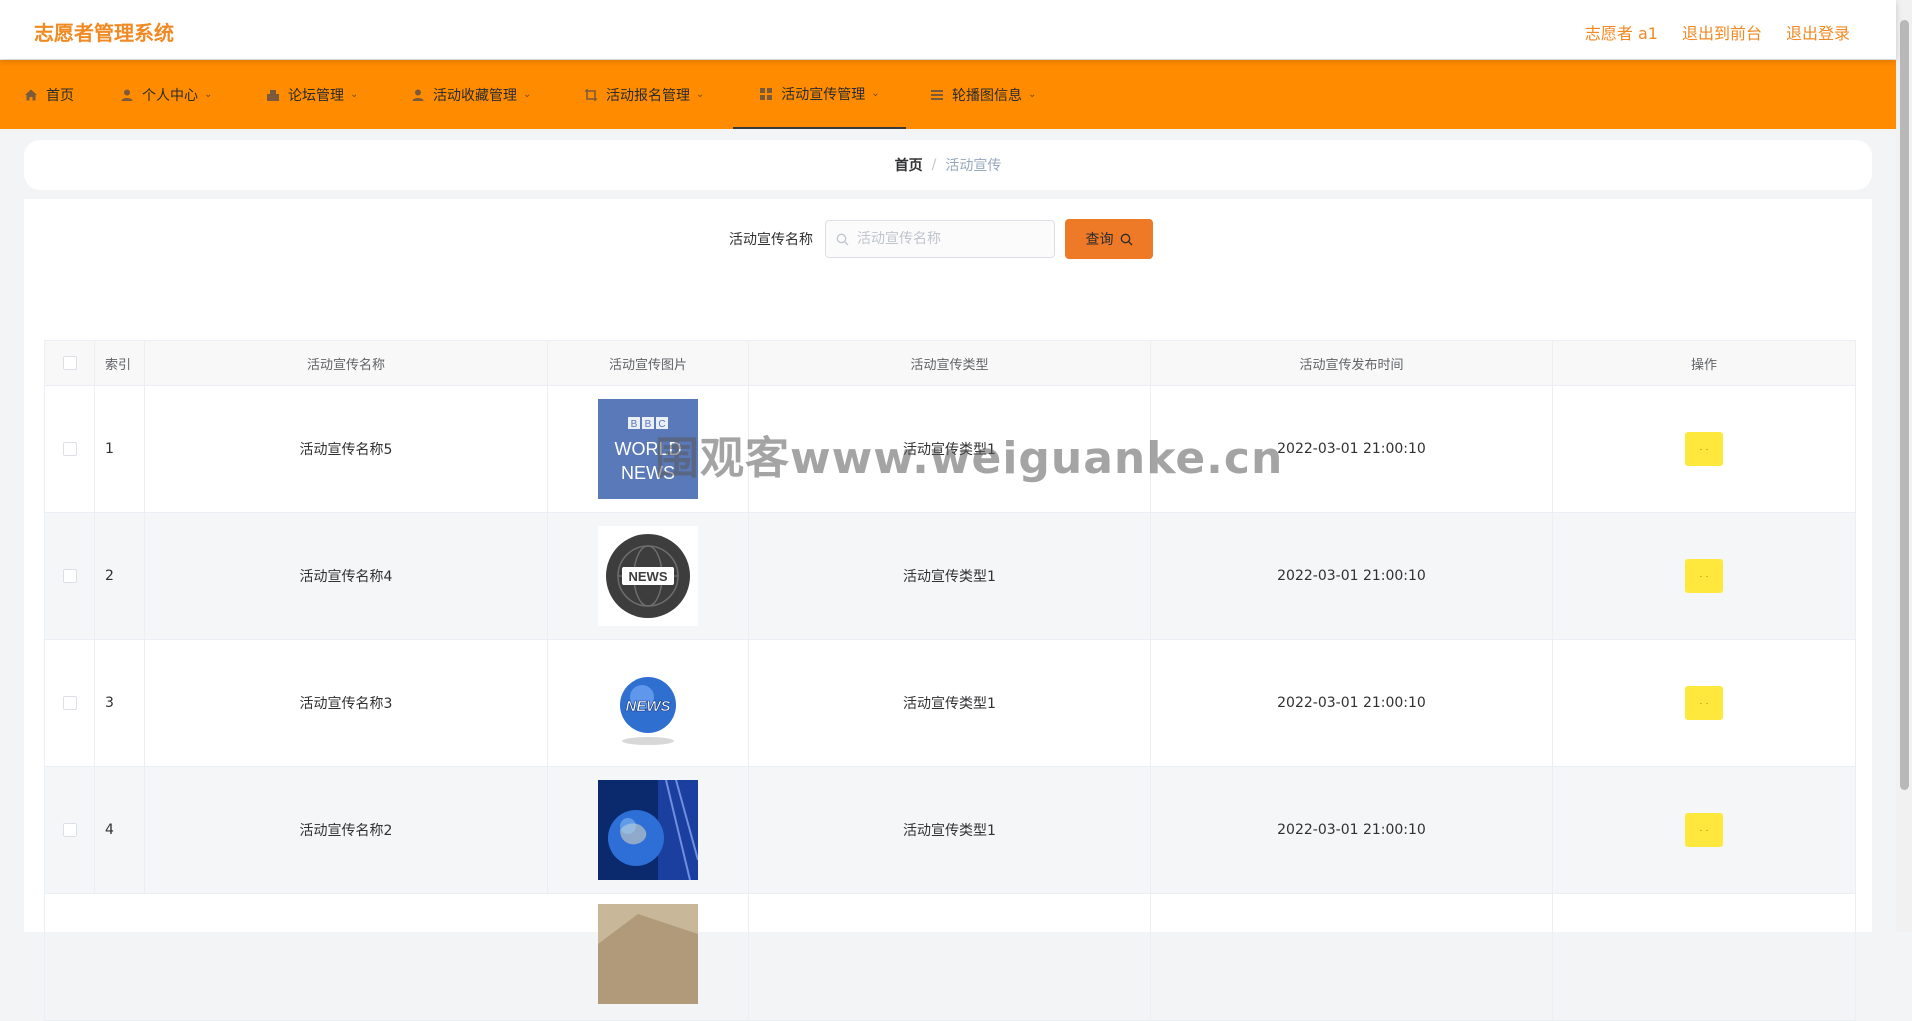 The width and height of the screenshot is (1912, 1021). I want to click on nav-item-home: 首页, so click(49, 94).